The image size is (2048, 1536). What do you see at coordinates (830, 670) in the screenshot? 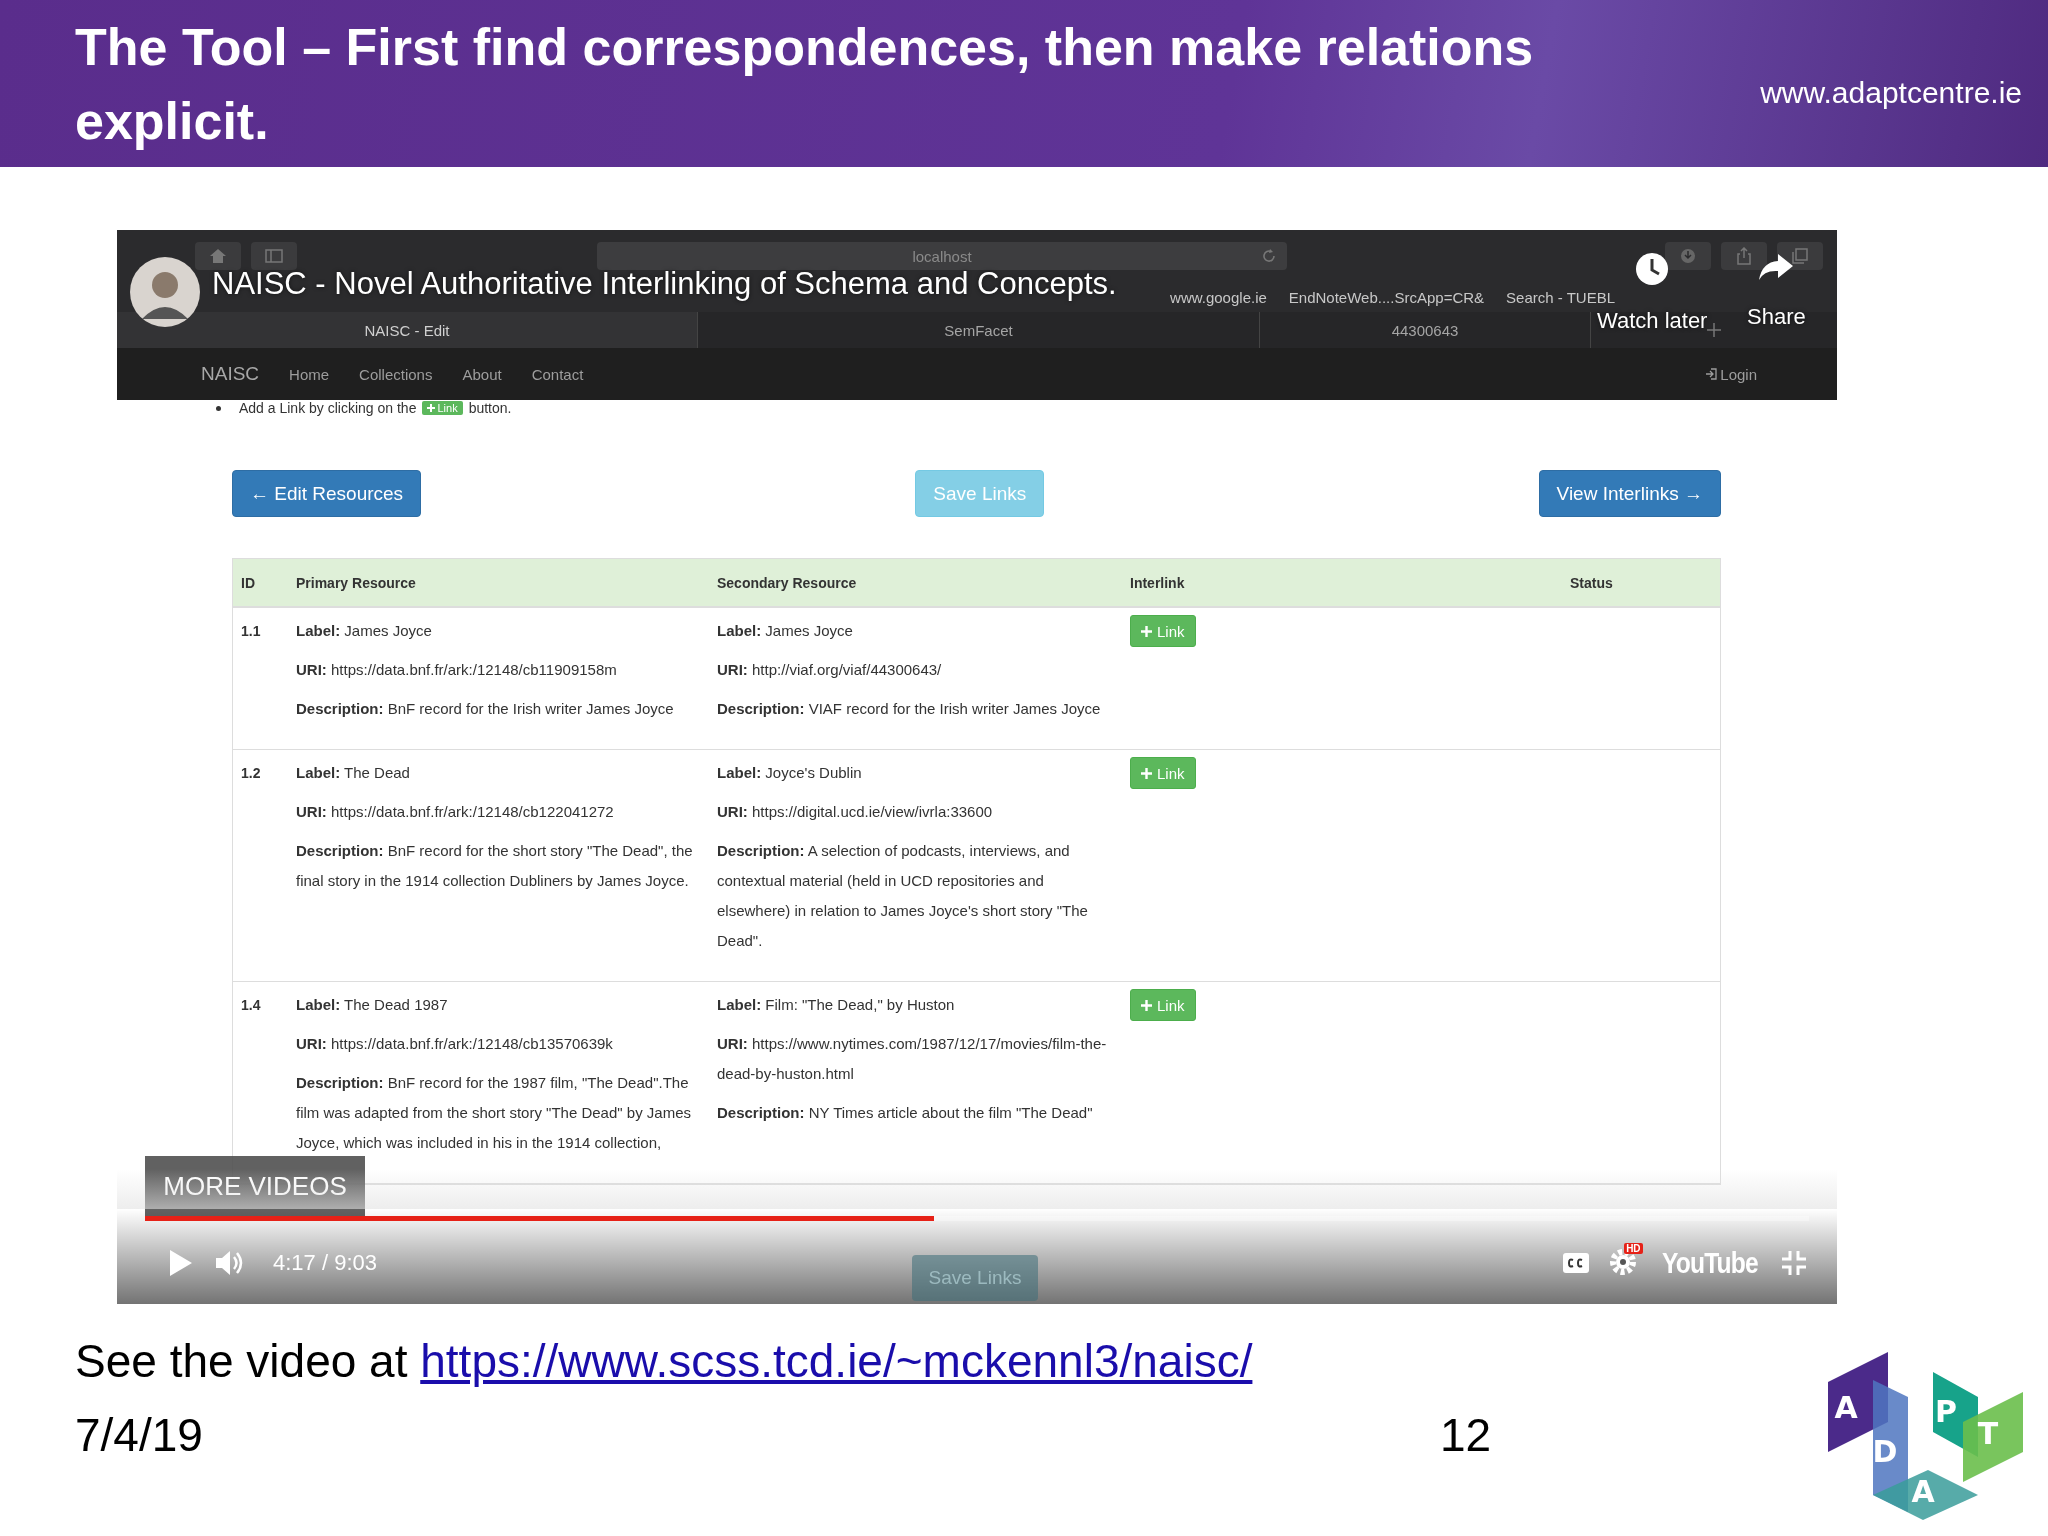
I see `table-cell-text: URI: http://viaf.org/viaf/44300643/` at bounding box center [830, 670].